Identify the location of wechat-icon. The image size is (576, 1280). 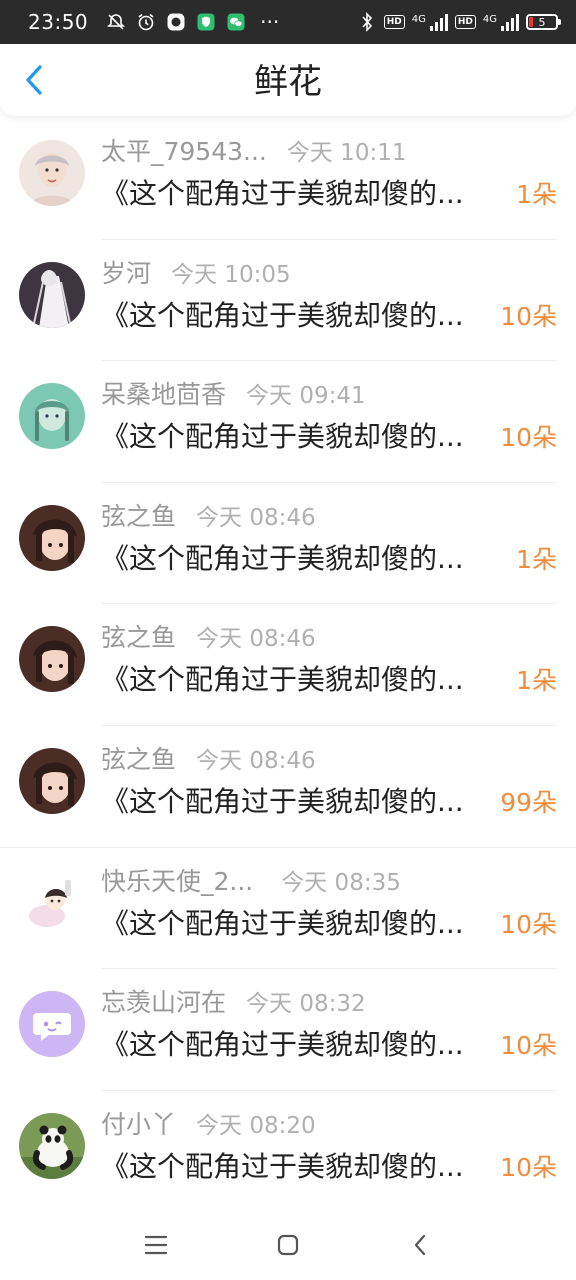
(236, 22).